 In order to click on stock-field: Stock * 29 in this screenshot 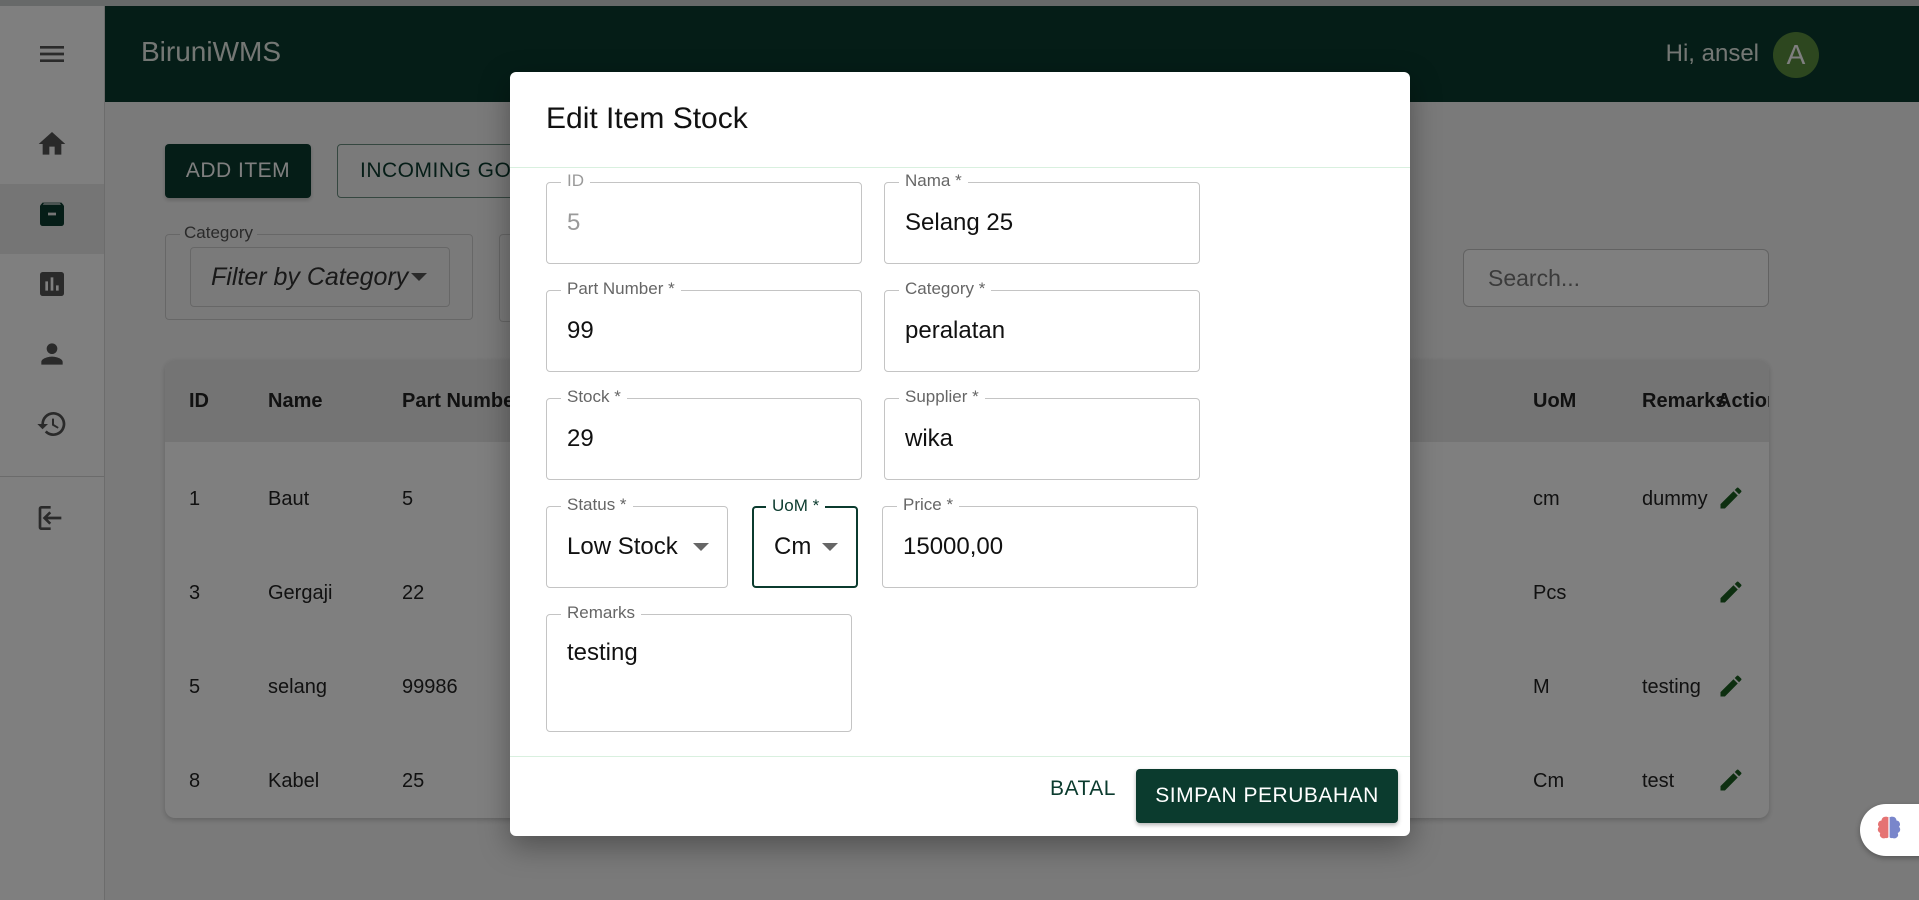, I will do `click(704, 433)`.